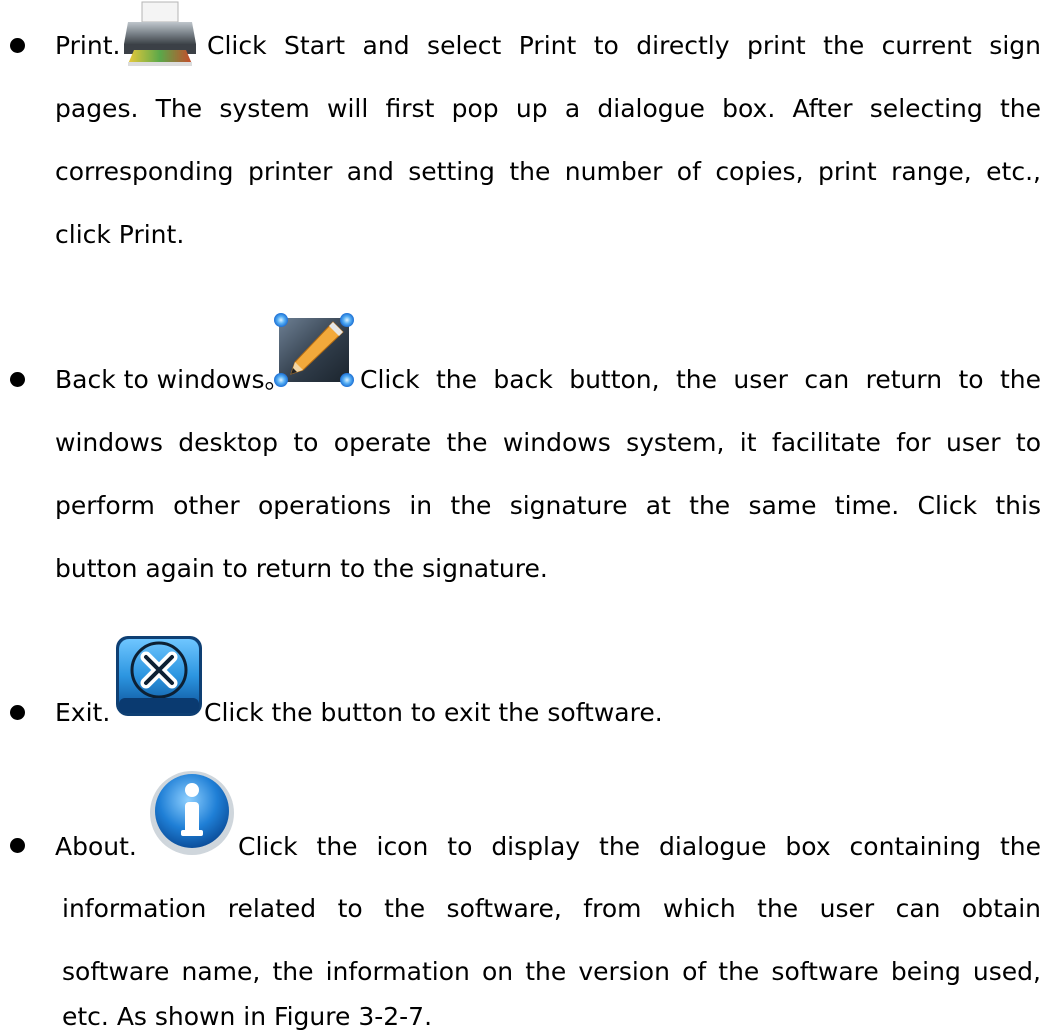 Image resolution: width=1061 pixels, height=1032 pixels. I want to click on item-label: About., so click(96, 846).